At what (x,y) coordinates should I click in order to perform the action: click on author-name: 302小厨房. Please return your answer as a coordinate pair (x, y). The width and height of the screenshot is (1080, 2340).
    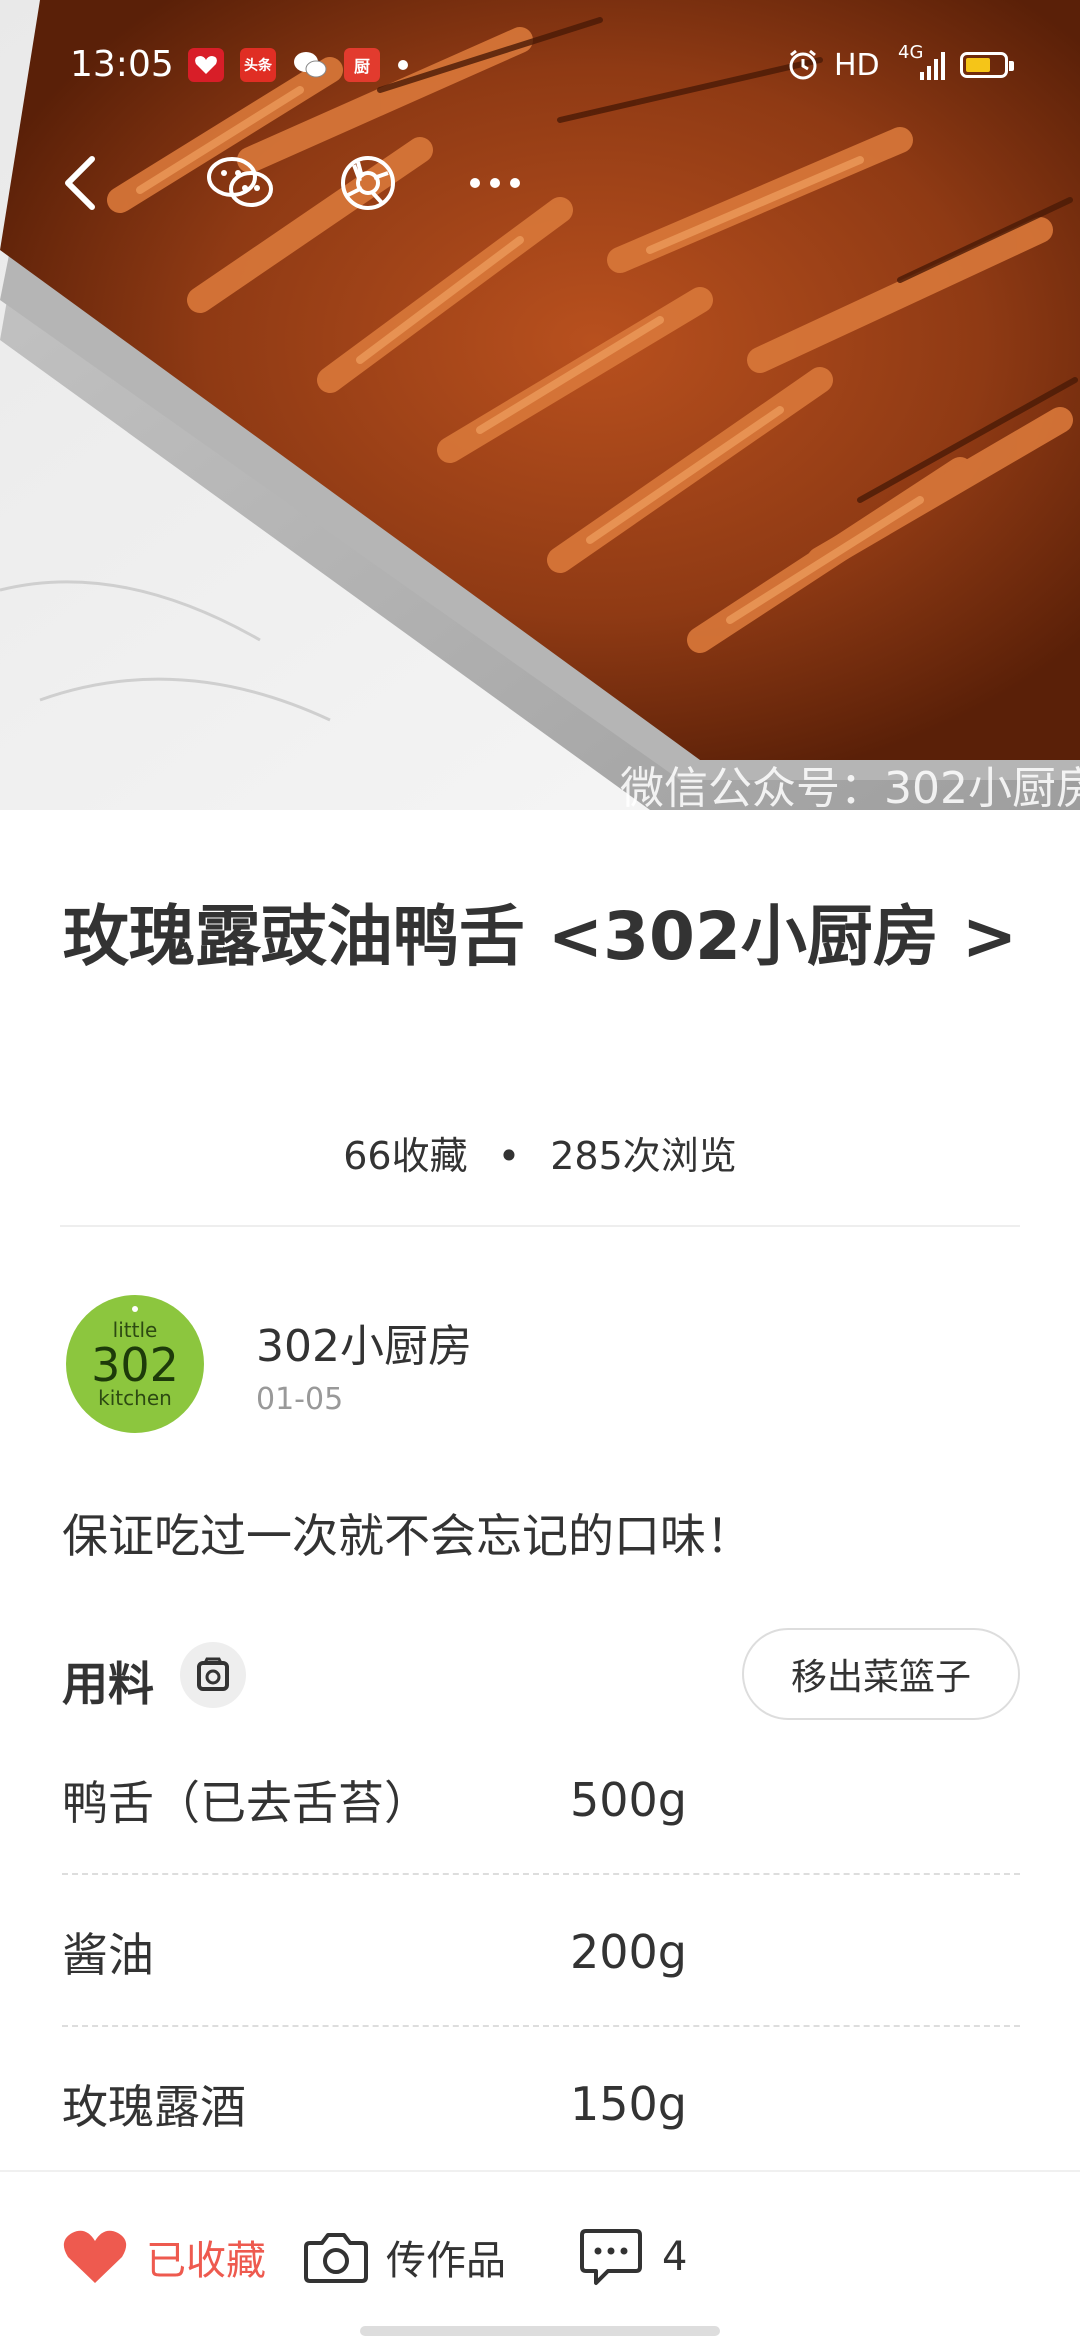
    Looking at the image, I should click on (364, 1342).